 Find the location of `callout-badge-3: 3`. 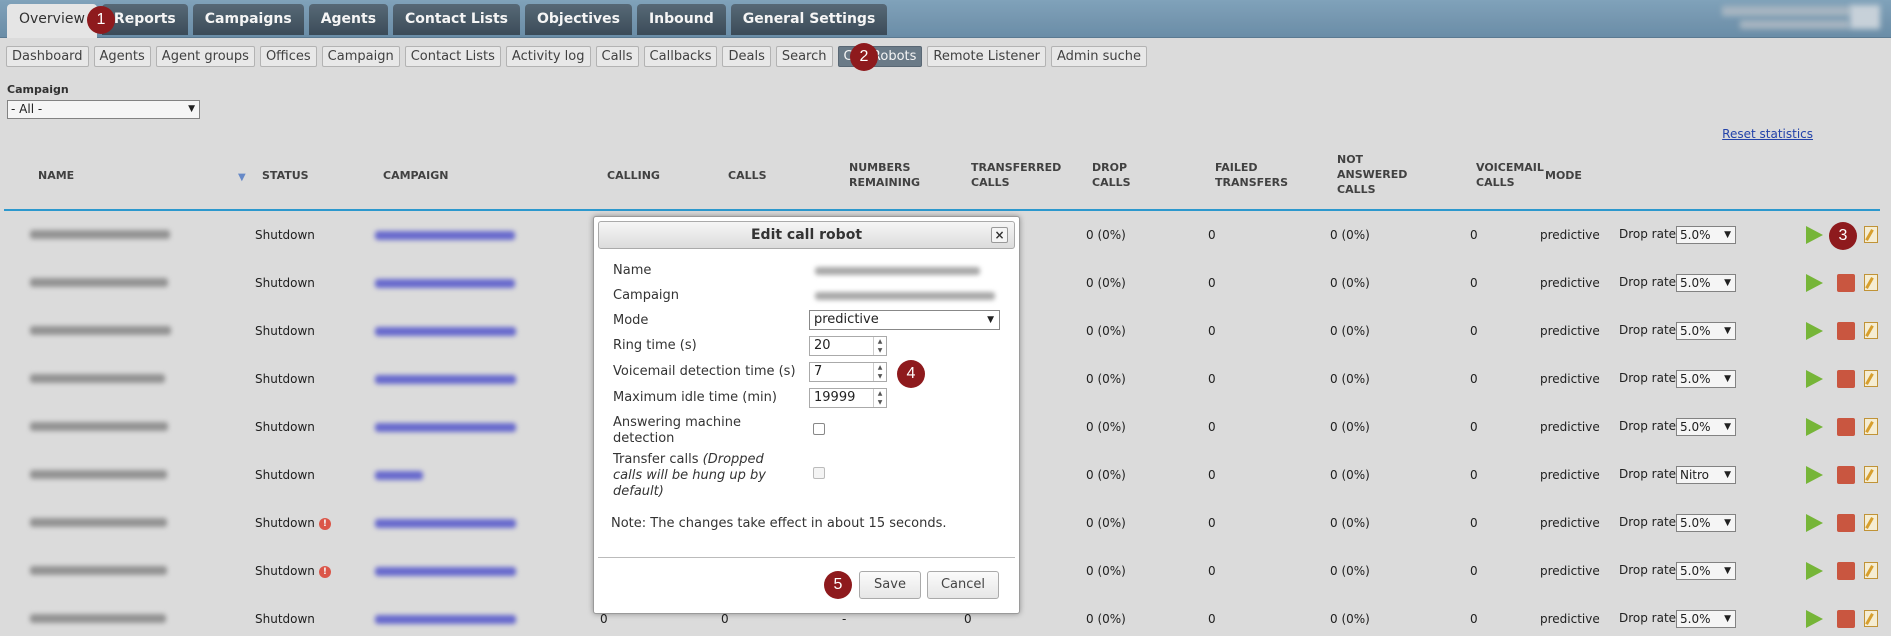

callout-badge-3: 3 is located at coordinates (1843, 236).